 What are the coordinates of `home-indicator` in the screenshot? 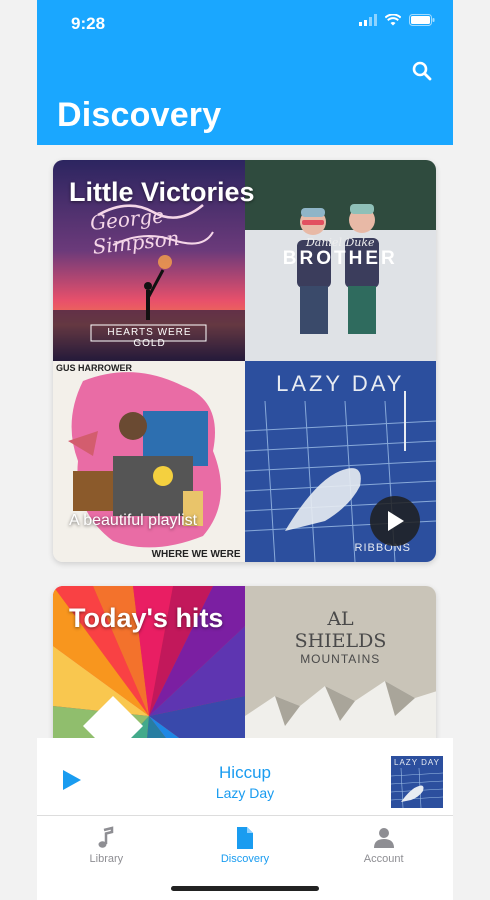 It's located at (245, 888).